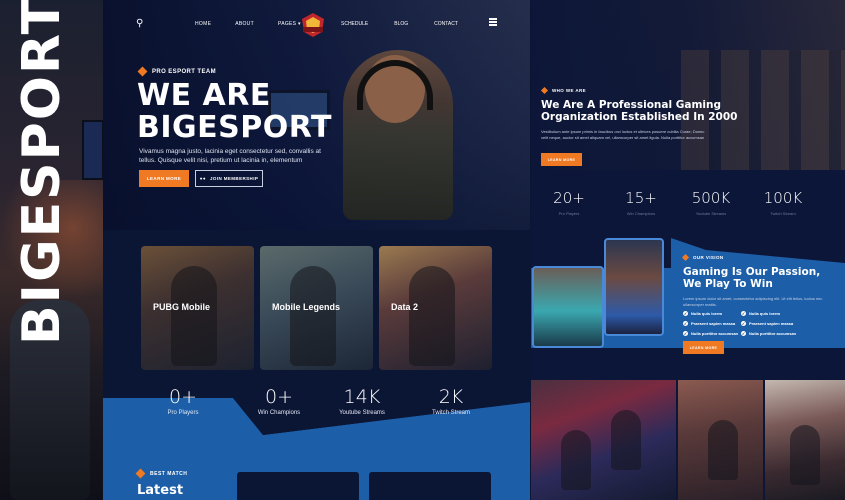 The width and height of the screenshot is (845, 500). I want to click on stat-number: 20+, so click(569, 198).